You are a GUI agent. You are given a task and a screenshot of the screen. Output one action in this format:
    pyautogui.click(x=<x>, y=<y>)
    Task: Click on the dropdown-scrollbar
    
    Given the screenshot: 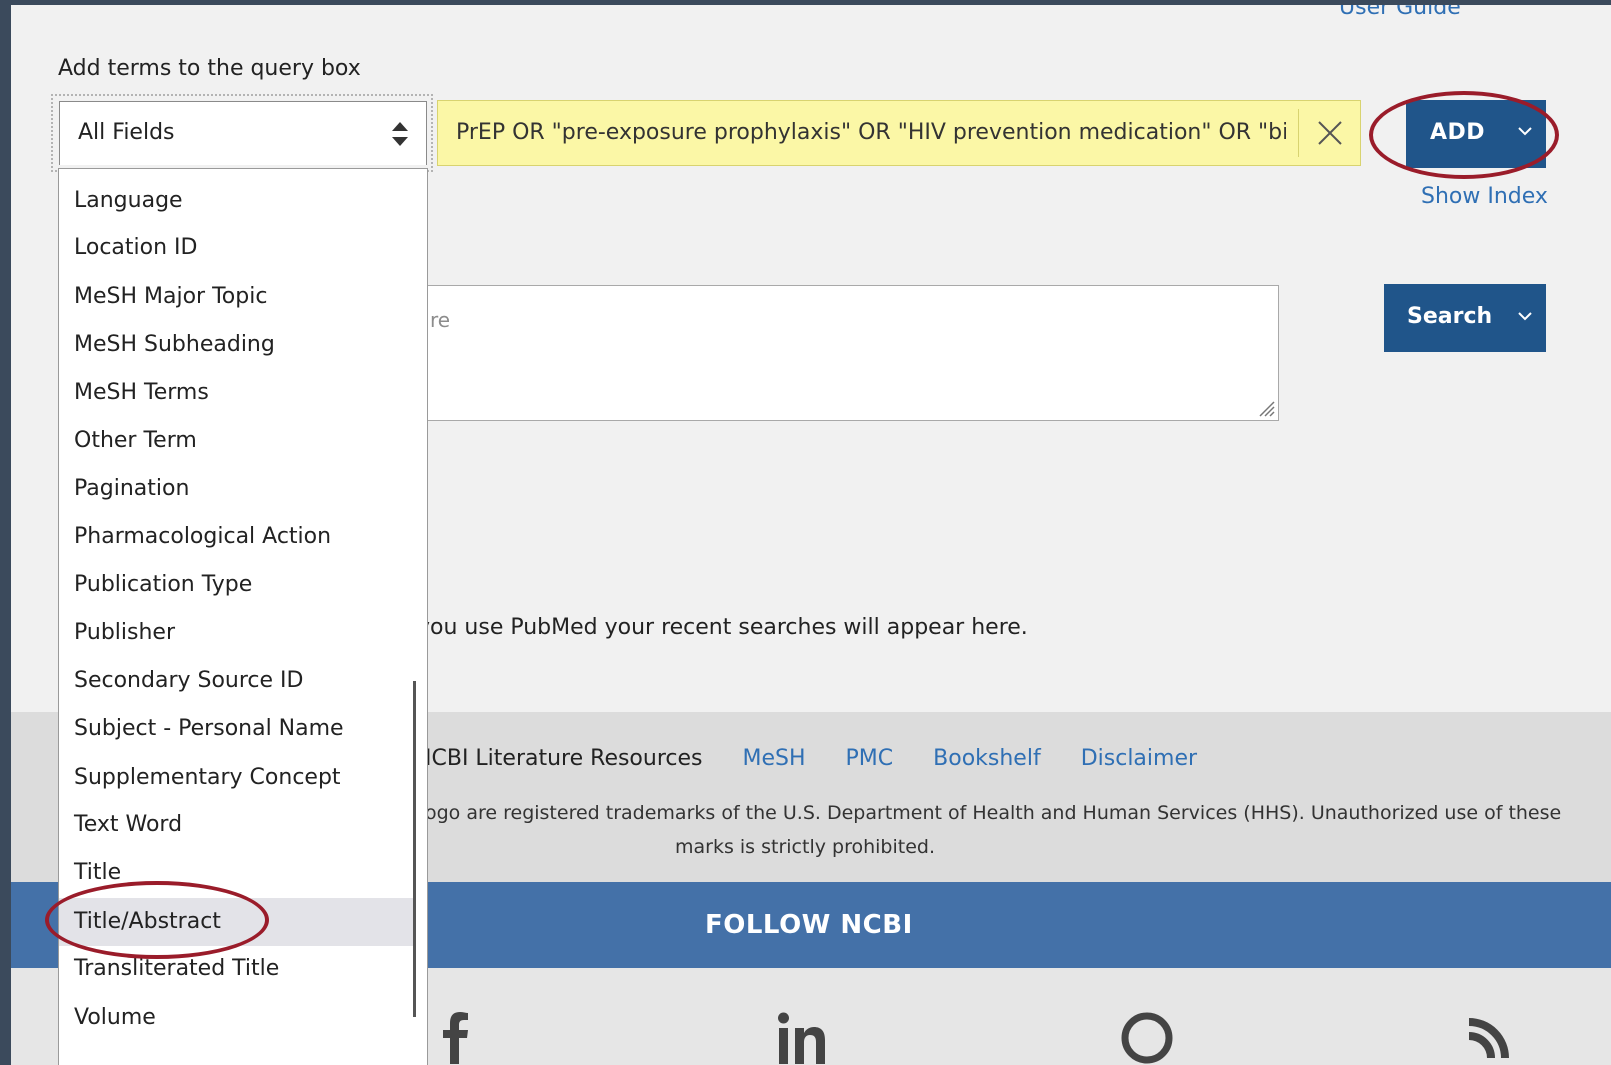 What is the action you would take?
    pyautogui.click(x=414, y=849)
    